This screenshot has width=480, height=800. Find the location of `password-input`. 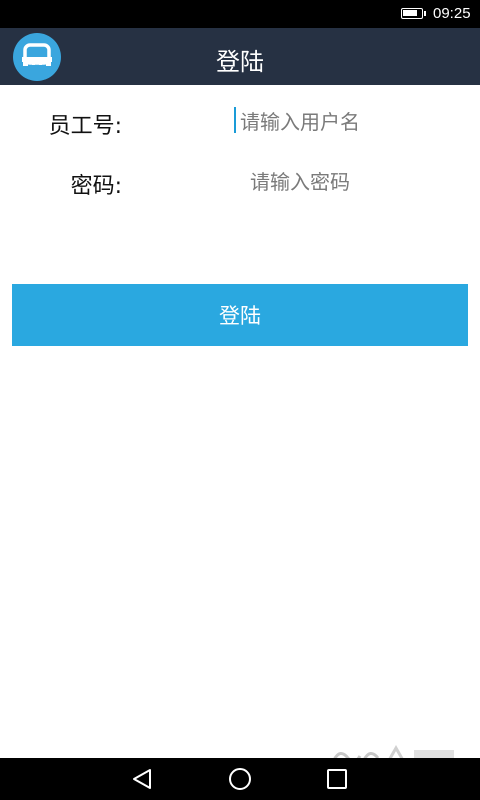

password-input is located at coordinates (300, 182).